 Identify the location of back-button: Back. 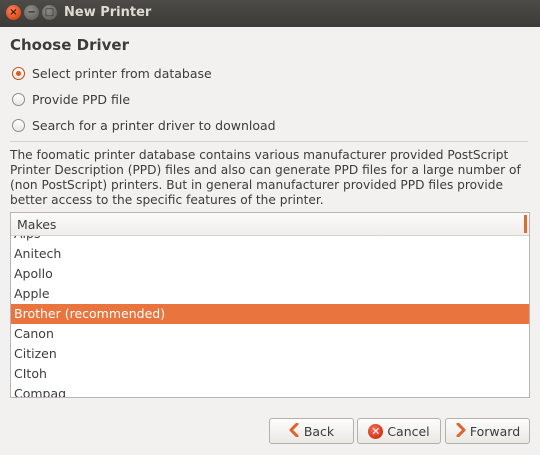
(311, 431).